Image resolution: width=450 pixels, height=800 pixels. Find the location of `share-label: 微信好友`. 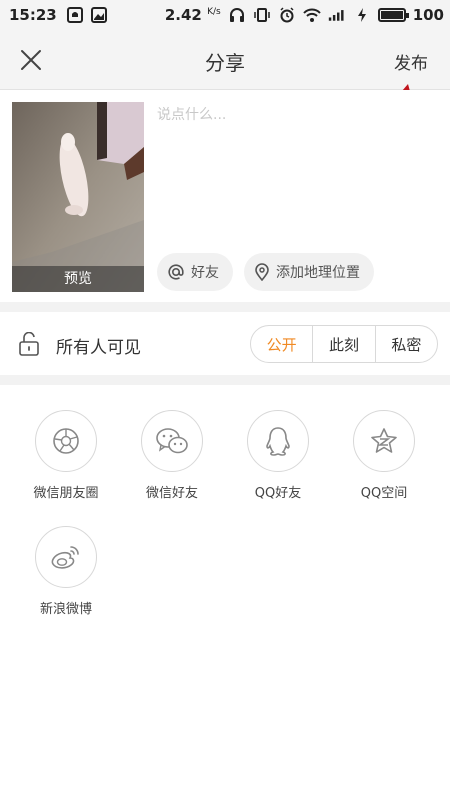

share-label: 微信好友 is located at coordinates (171, 493).